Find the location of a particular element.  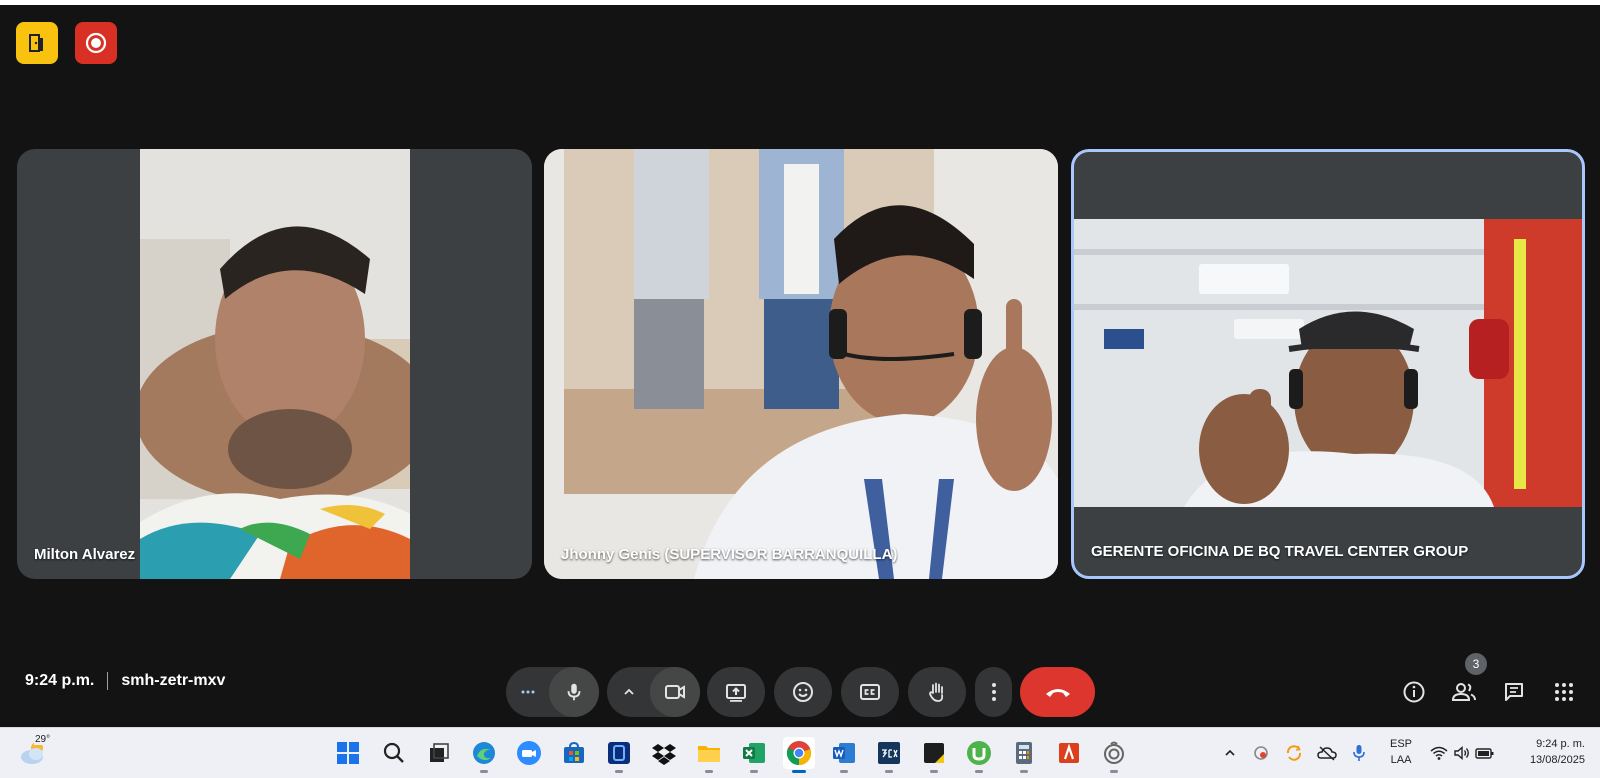

chat-button is located at coordinates (1514, 692).